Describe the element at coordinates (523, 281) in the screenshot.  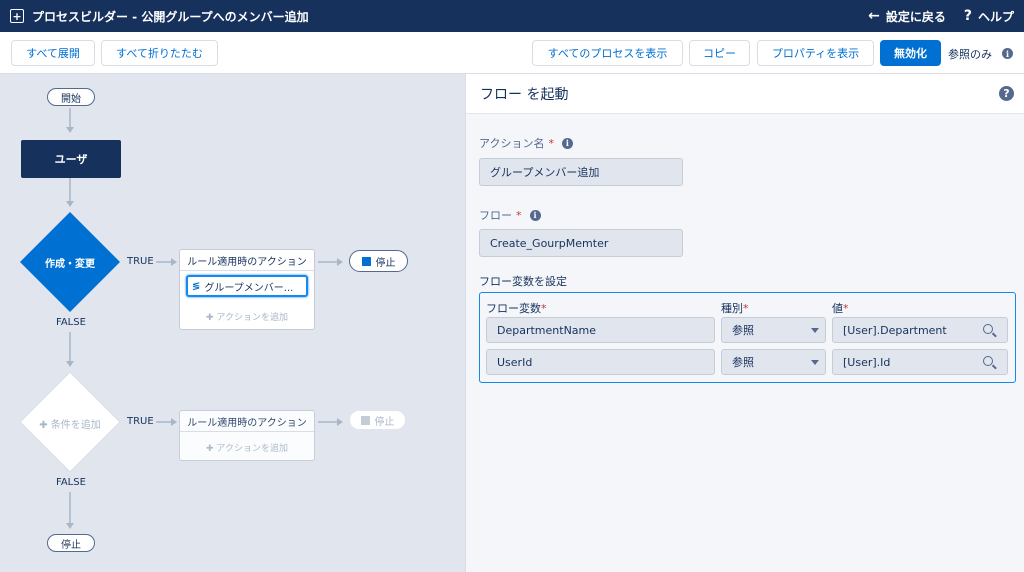
I see `set-vars-label: フロー変数を設定` at that location.